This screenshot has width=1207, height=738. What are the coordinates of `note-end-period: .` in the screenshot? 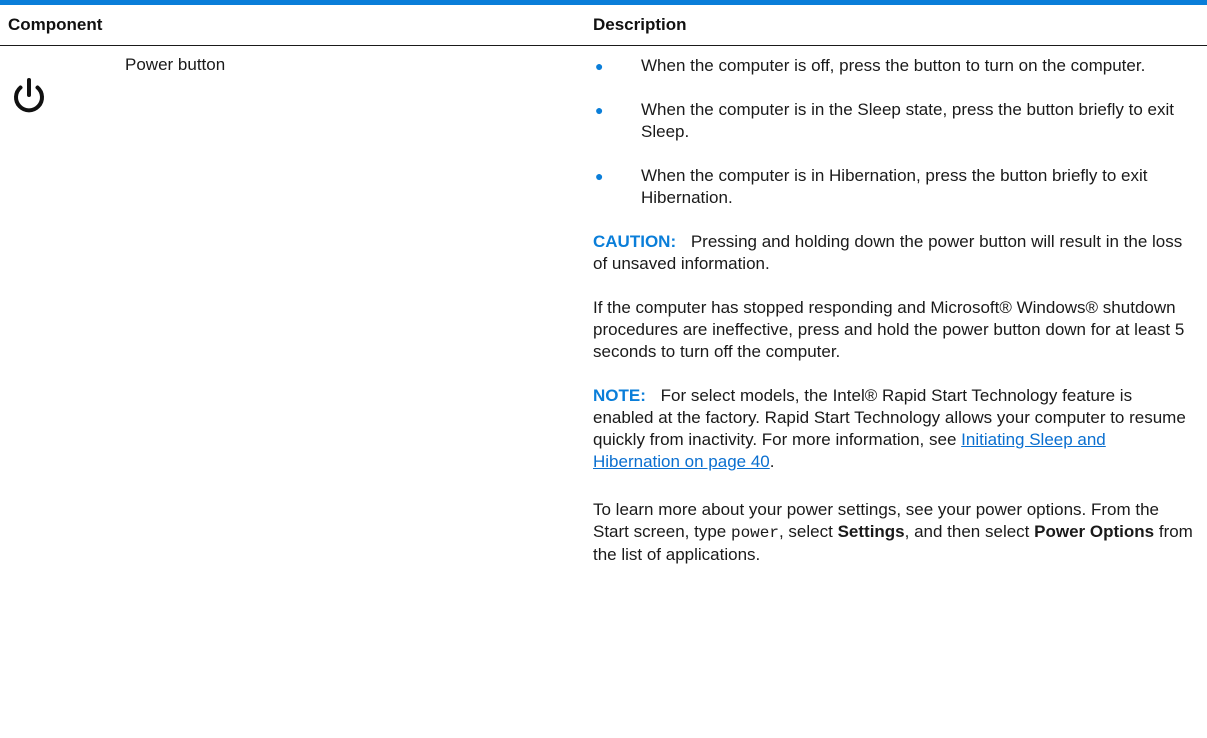 It's located at (772, 461).